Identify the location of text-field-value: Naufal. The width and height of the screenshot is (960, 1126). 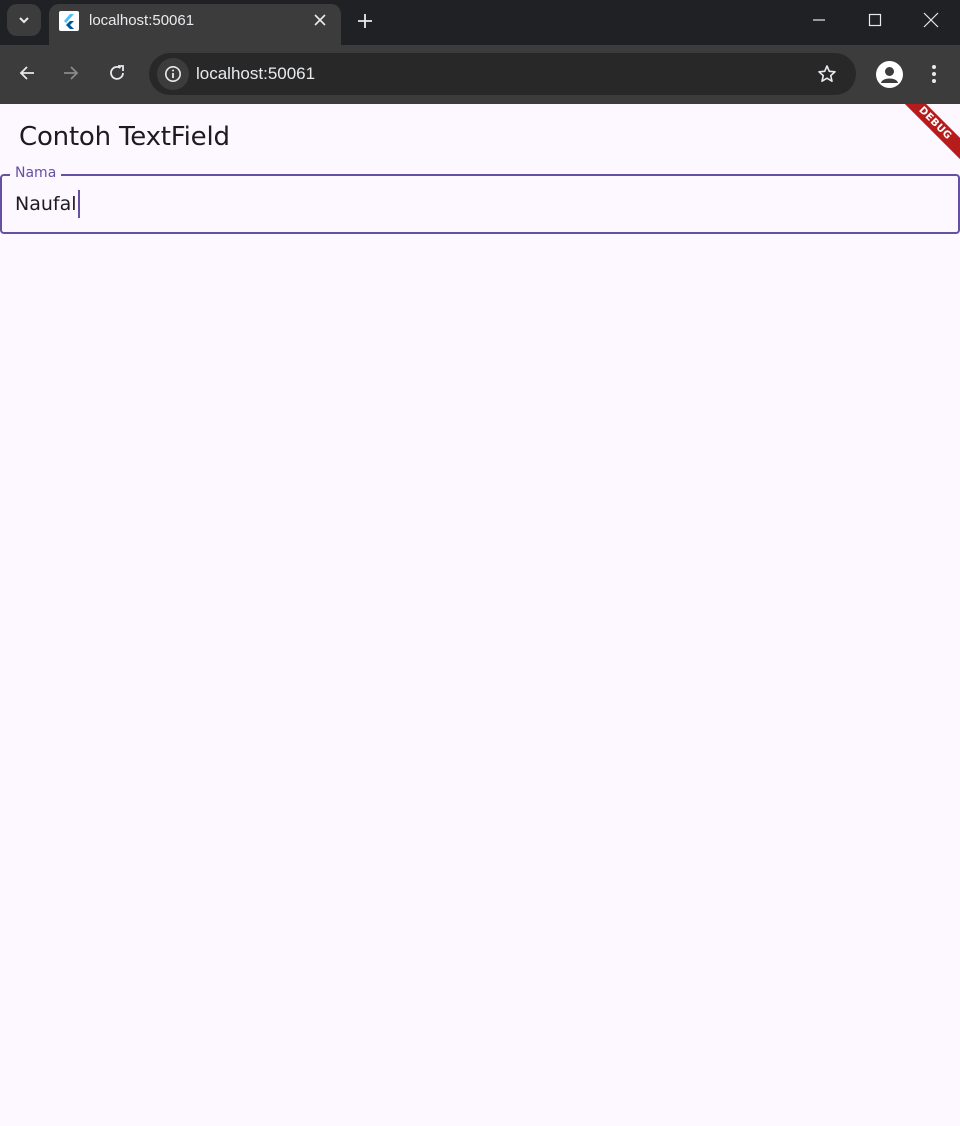
(46, 204).